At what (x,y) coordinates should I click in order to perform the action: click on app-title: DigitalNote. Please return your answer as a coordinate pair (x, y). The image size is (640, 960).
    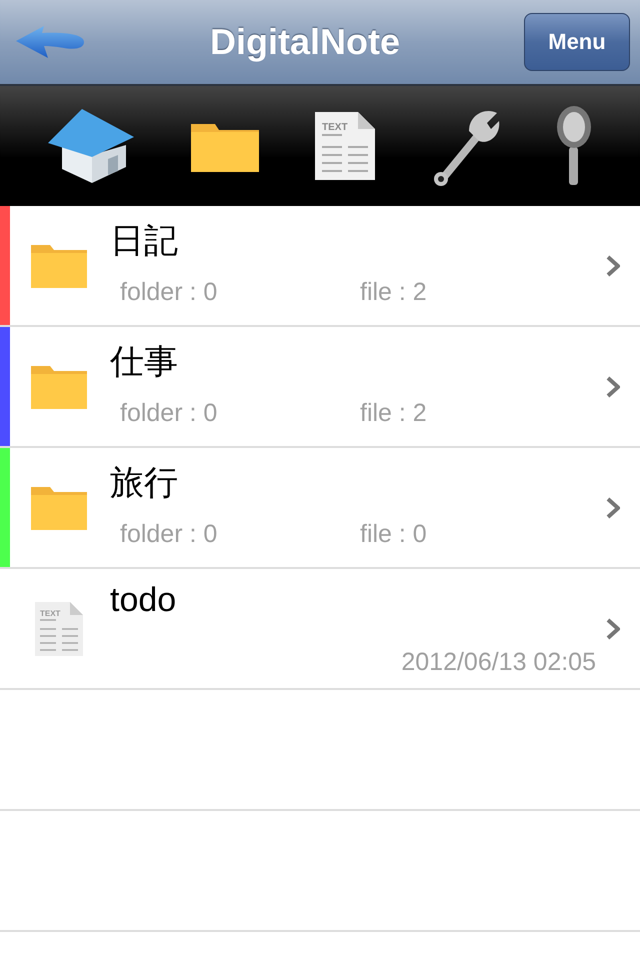
    Looking at the image, I should click on (305, 42).